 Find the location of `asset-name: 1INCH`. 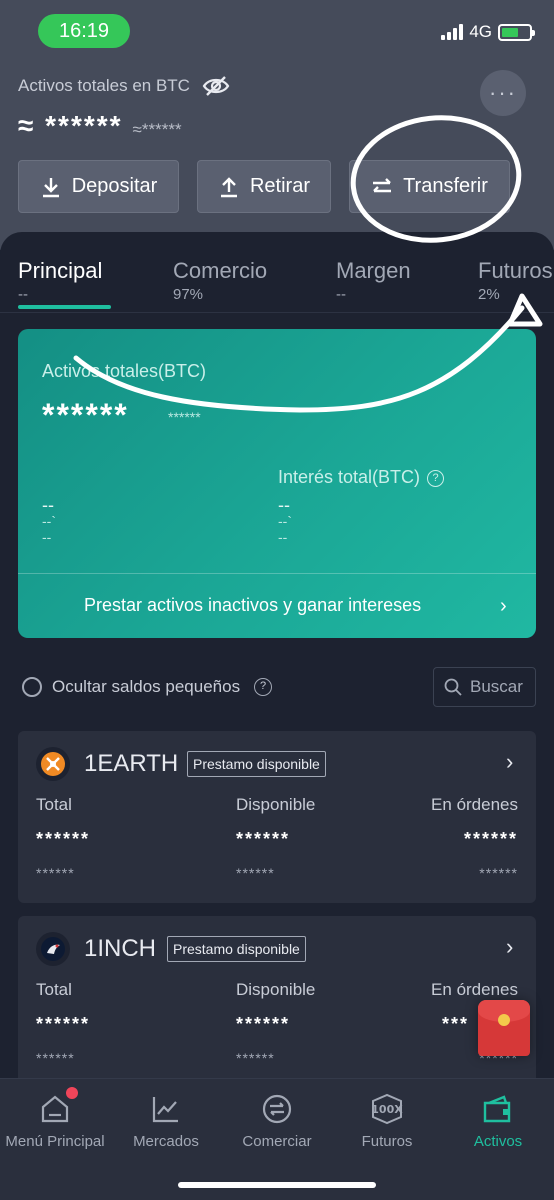

asset-name: 1INCH is located at coordinates (120, 948).